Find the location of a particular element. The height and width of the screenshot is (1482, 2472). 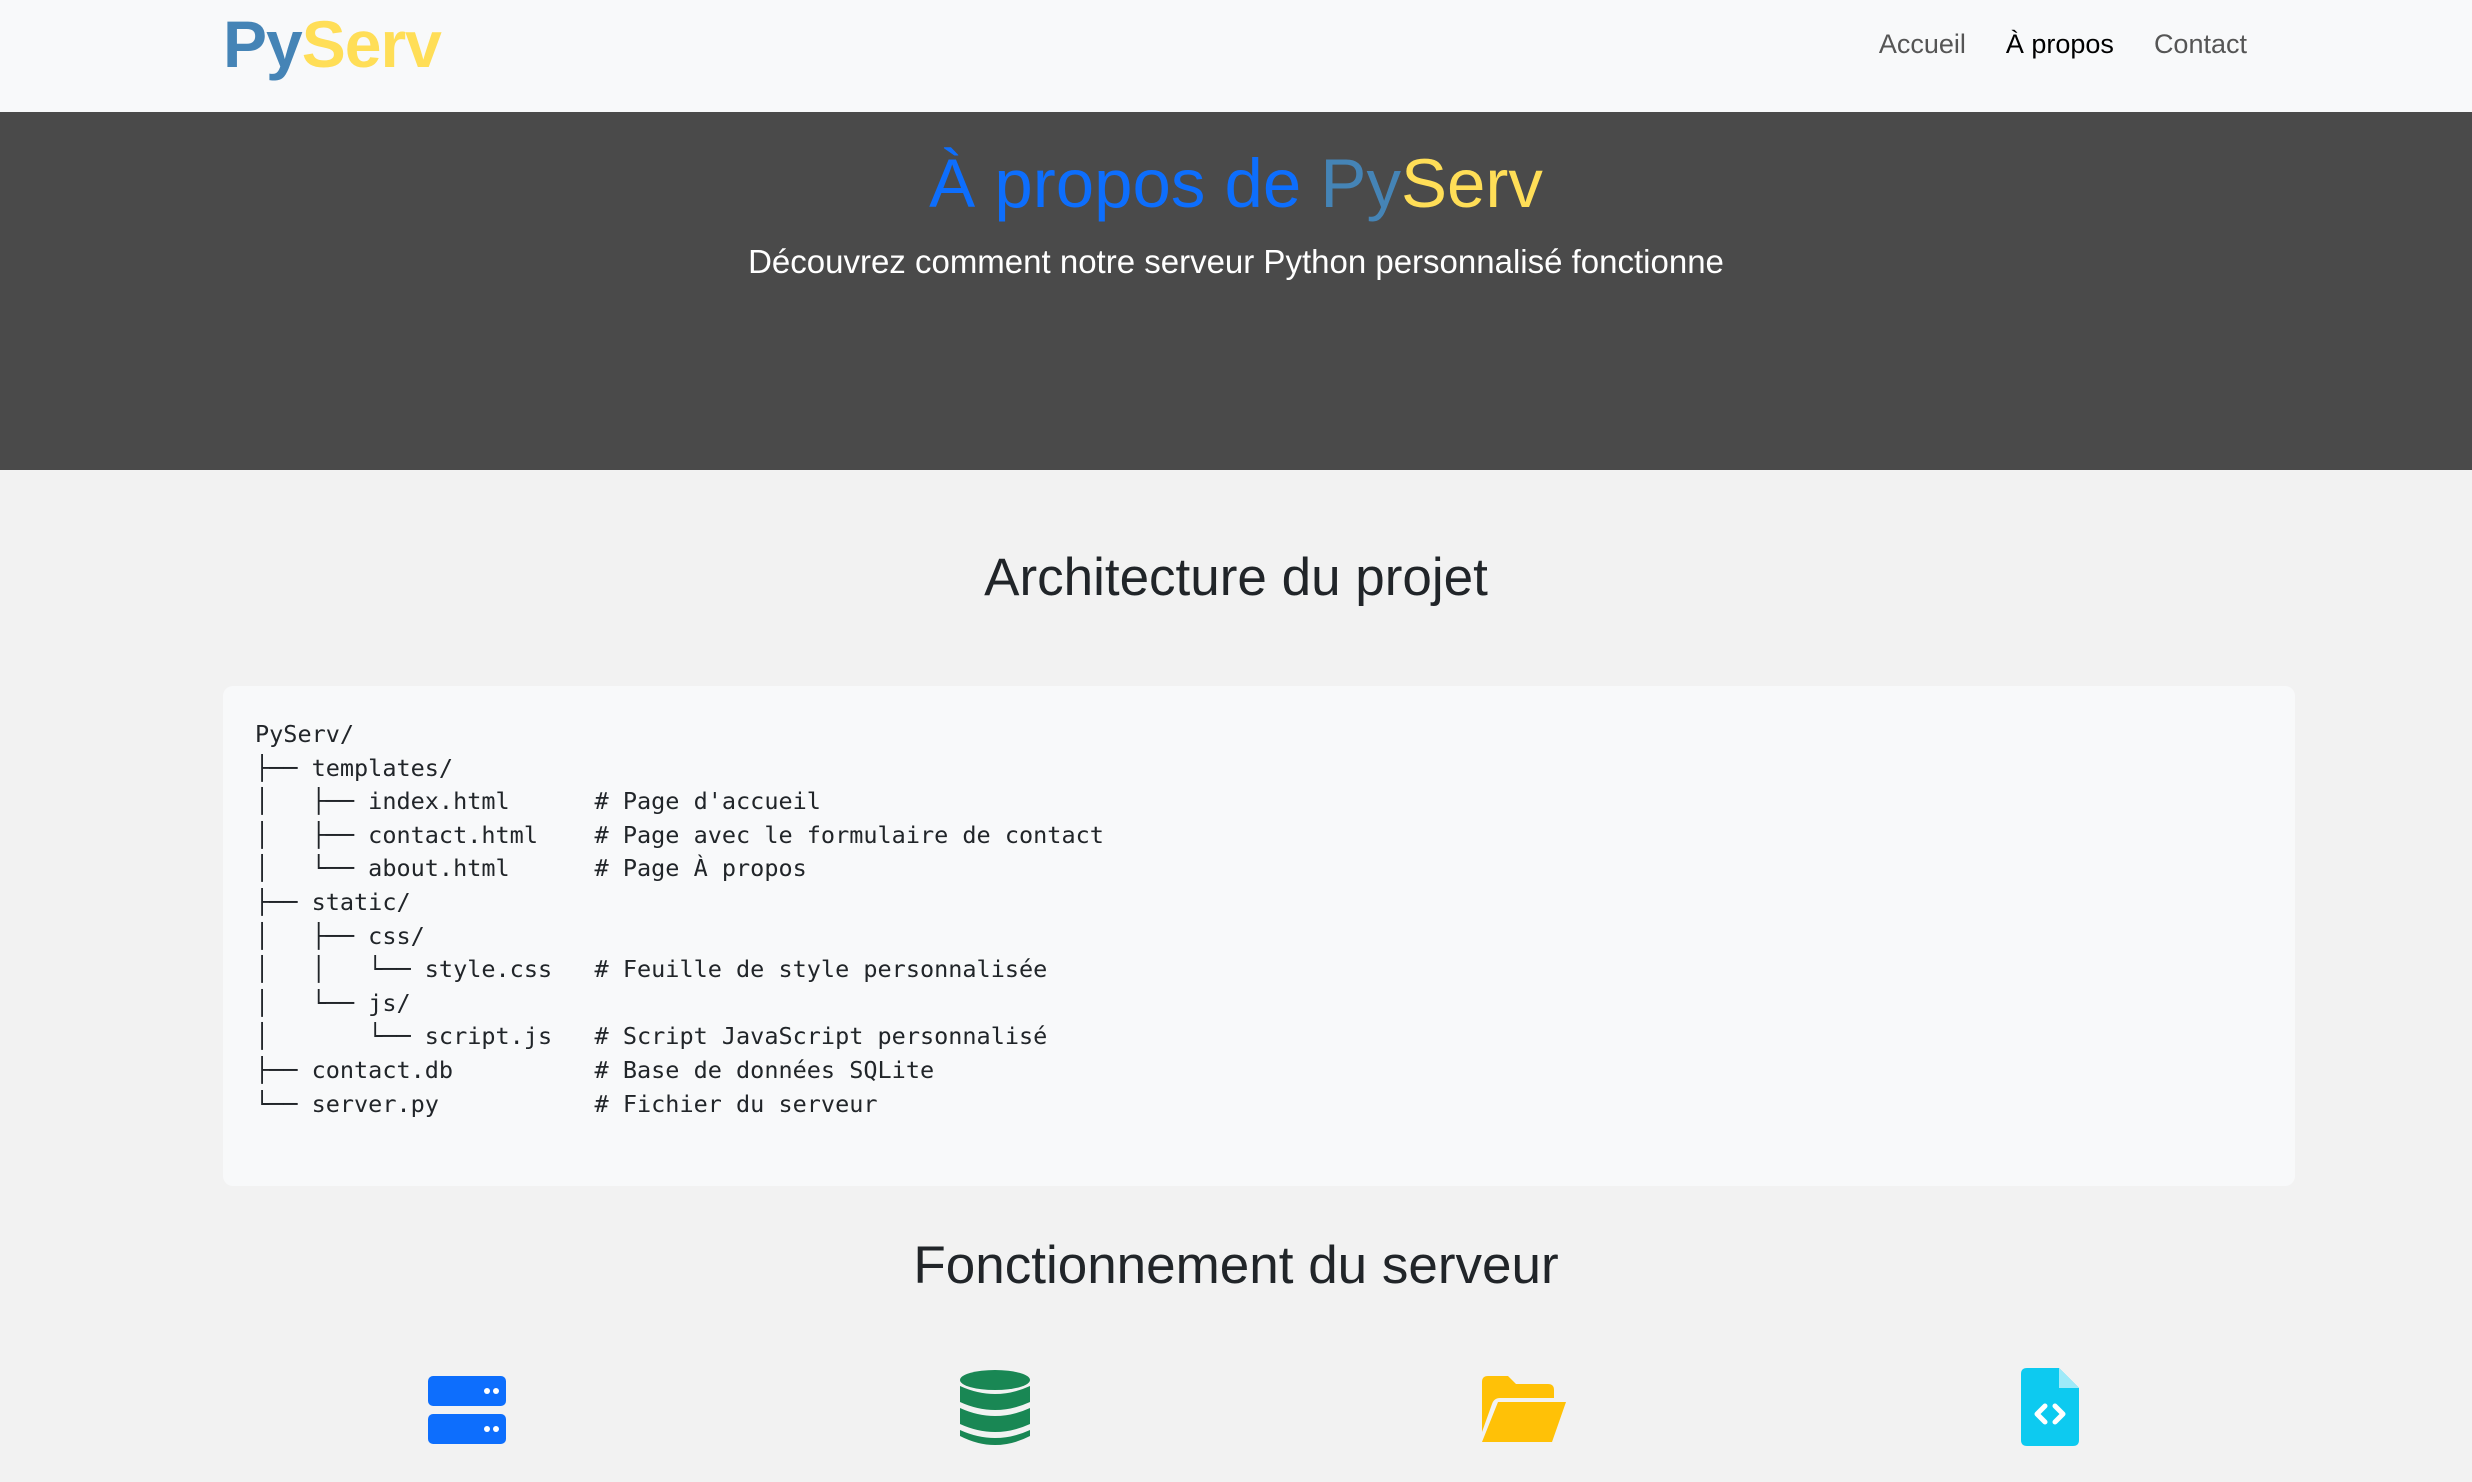

brand-logo: PyServ is located at coordinates (332, 44).